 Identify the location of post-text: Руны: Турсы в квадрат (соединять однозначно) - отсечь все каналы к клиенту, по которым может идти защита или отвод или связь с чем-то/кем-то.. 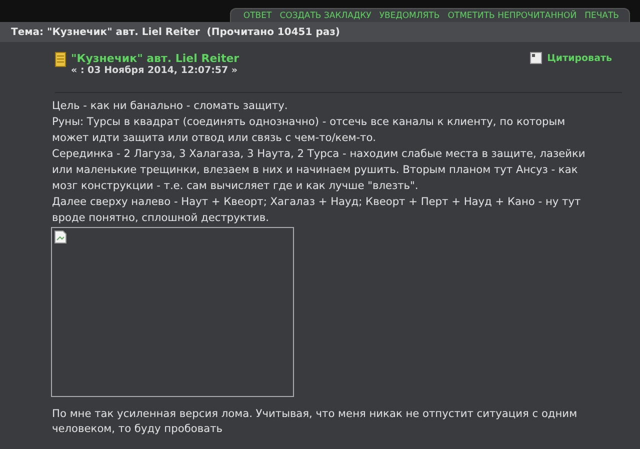
(309, 130).